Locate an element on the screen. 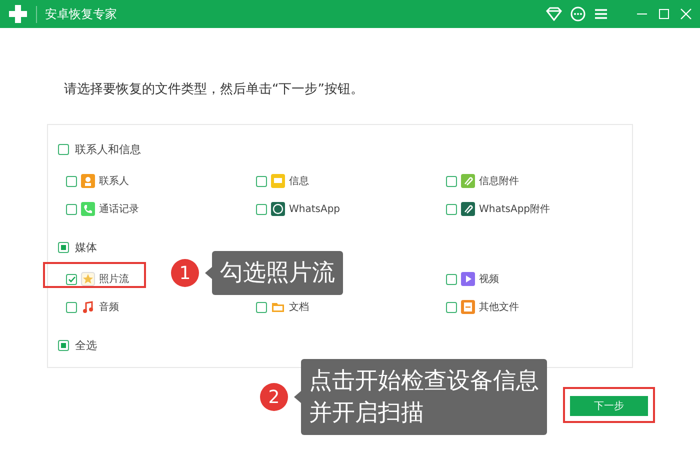  file-type-label: 音频 is located at coordinates (109, 307).